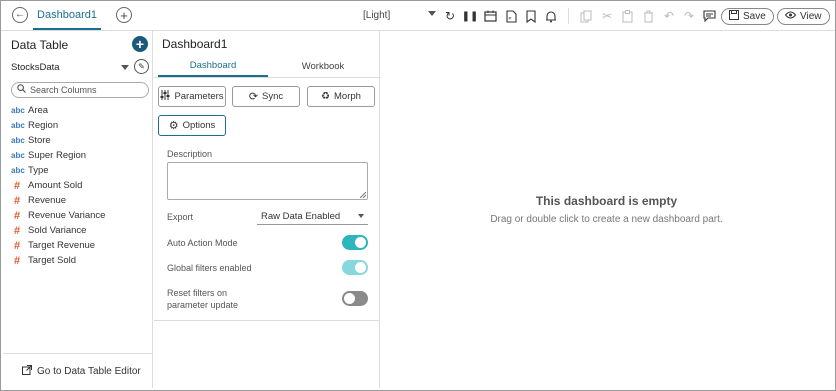 The width and height of the screenshot is (836, 391). What do you see at coordinates (124, 15) in the screenshot?
I see `add-tab-icon: +` at bounding box center [124, 15].